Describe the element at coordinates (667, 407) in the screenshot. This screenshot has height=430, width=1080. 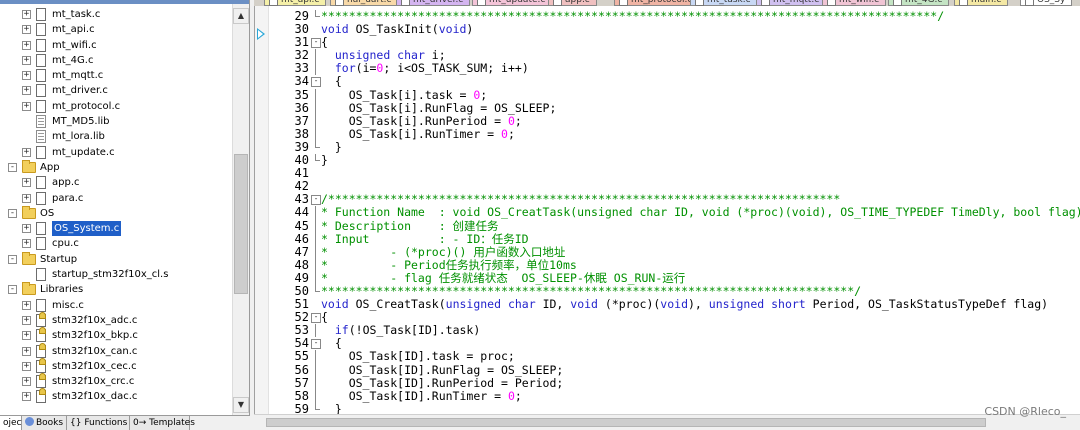
I see `code-line: 59 }` at that location.